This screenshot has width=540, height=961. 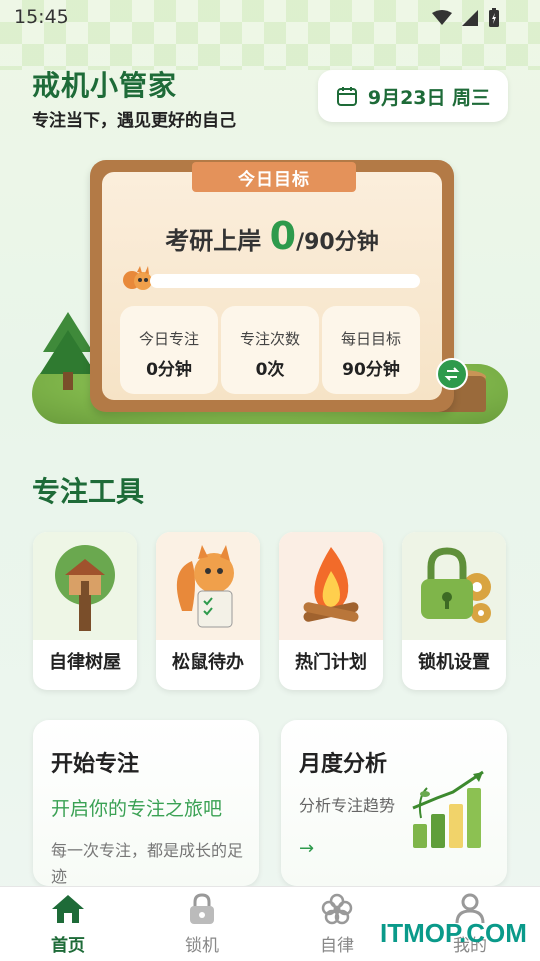 What do you see at coordinates (337, 946) in the screenshot?
I see `nav-label: 自律` at bounding box center [337, 946].